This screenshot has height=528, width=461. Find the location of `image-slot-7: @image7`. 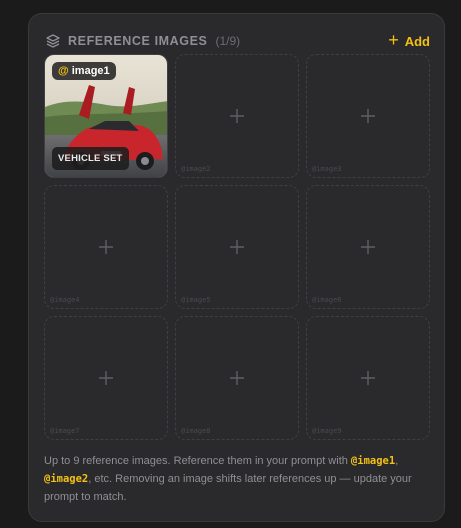

image-slot-7: @image7 is located at coordinates (106, 378).